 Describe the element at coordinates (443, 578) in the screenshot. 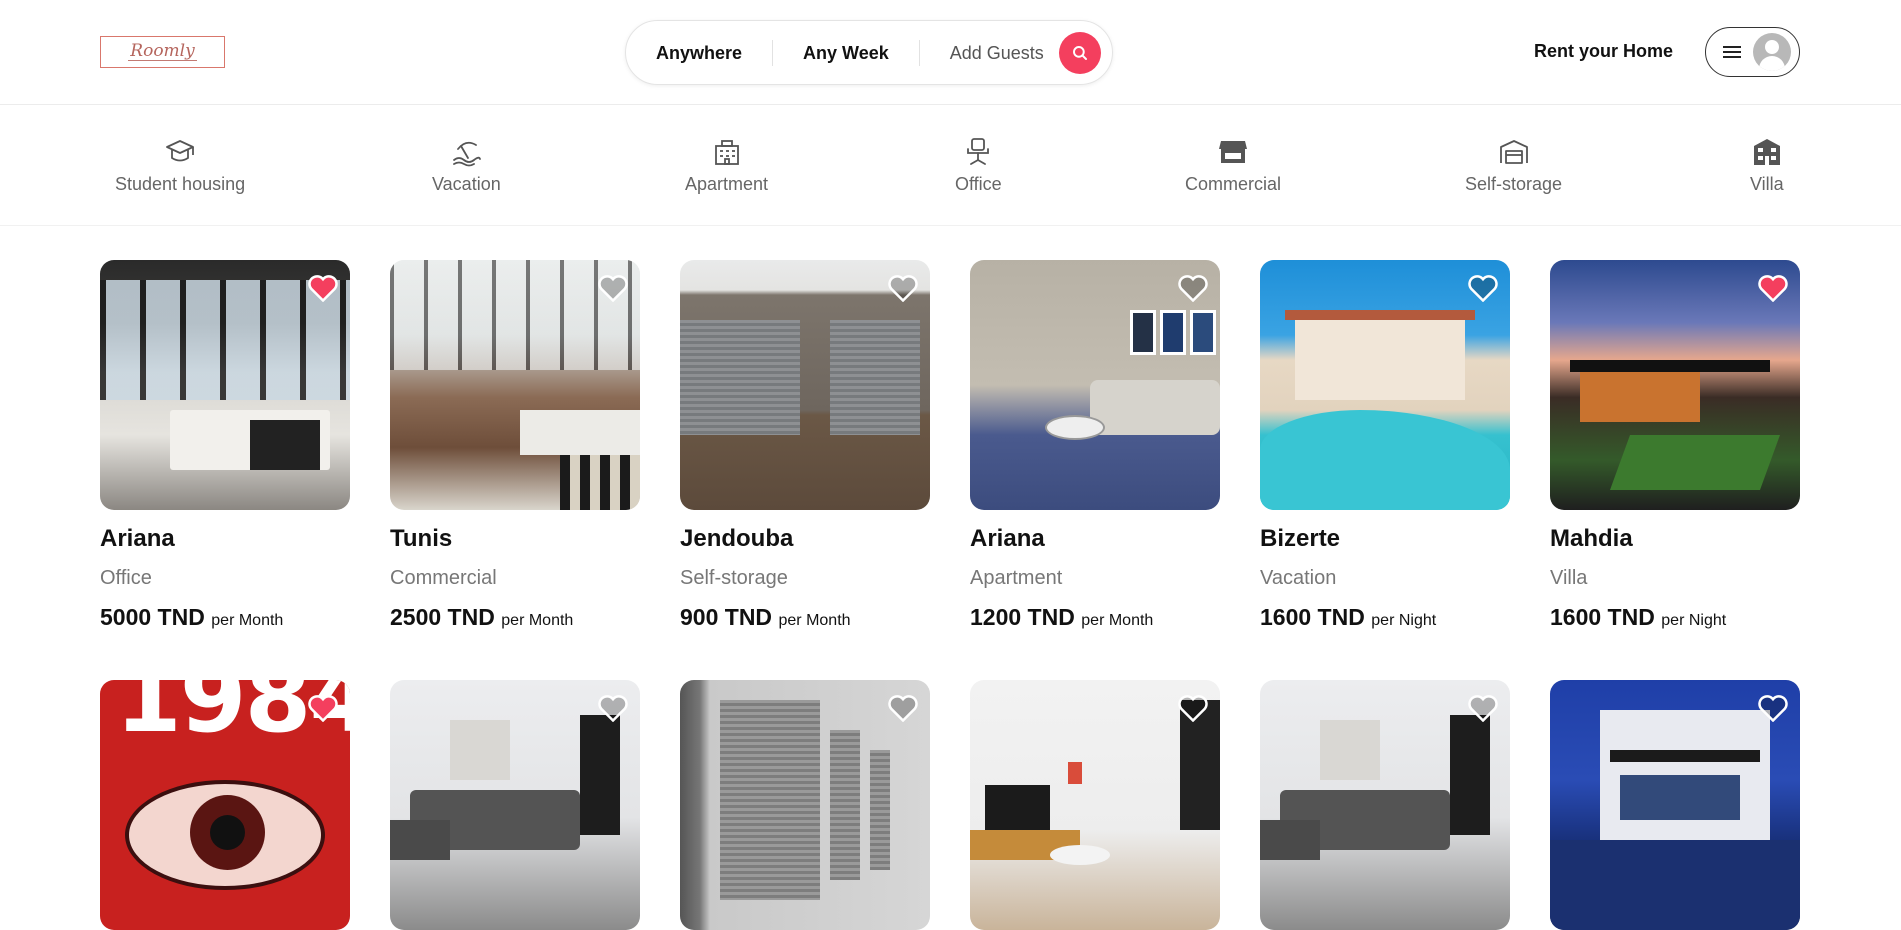

I see `listing-type: Commercial` at that location.